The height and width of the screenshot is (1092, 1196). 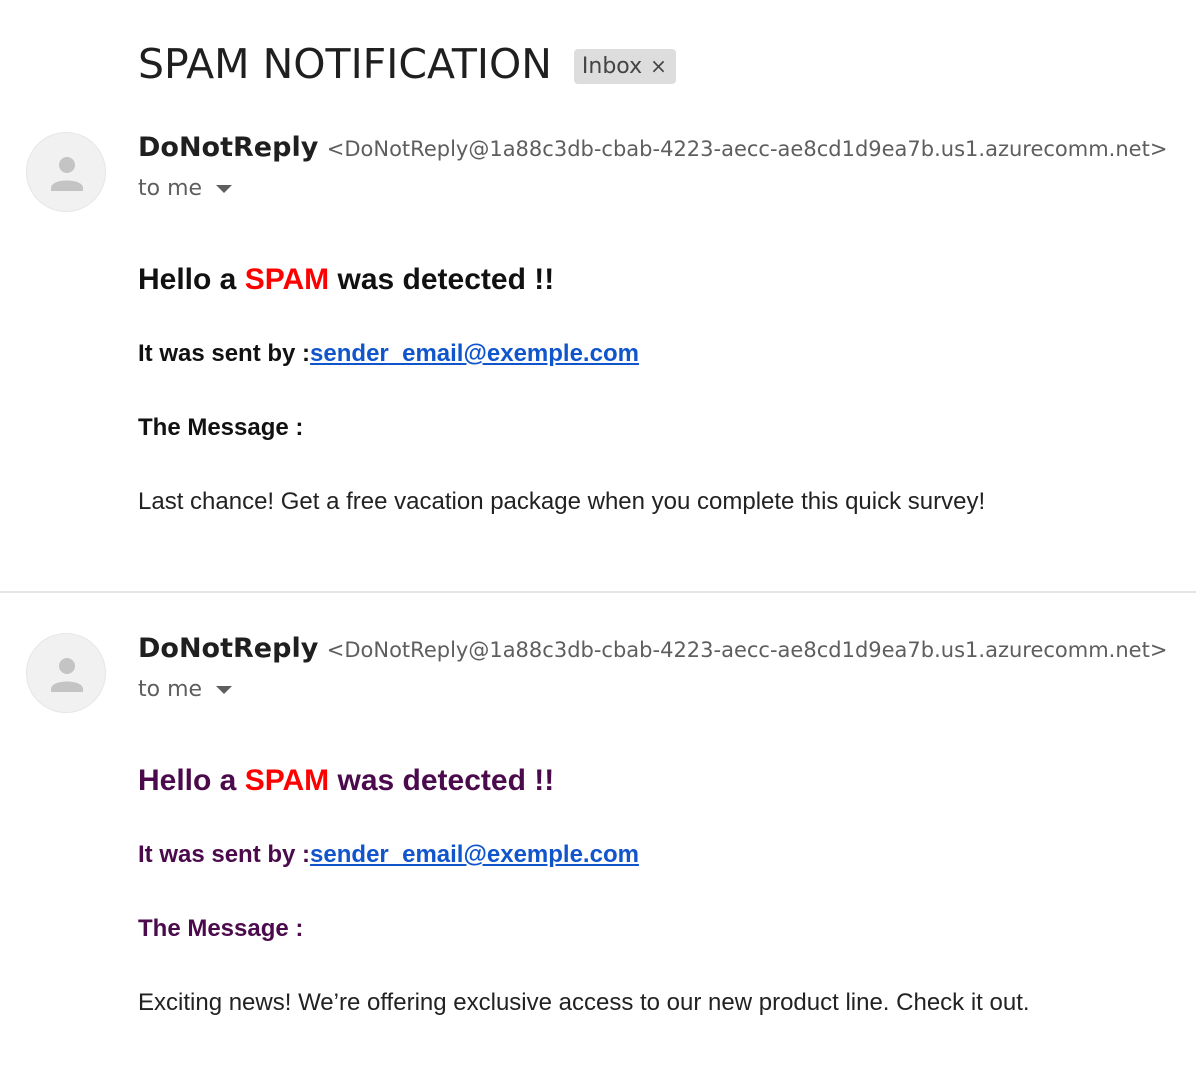 I want to click on remove-label-icon: ×, so click(x=658, y=66).